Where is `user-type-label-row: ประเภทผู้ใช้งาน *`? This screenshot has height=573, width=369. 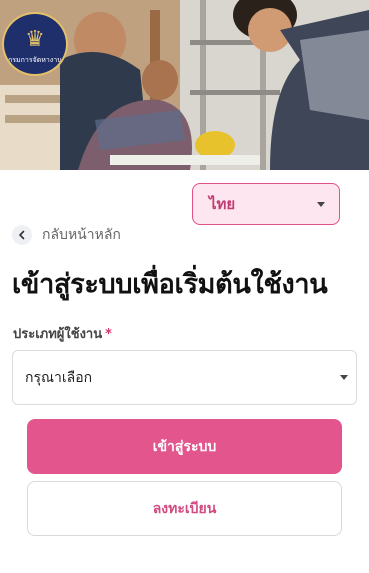 user-type-label-row: ประเภทผู้ใช้งาน * is located at coordinates (62, 333).